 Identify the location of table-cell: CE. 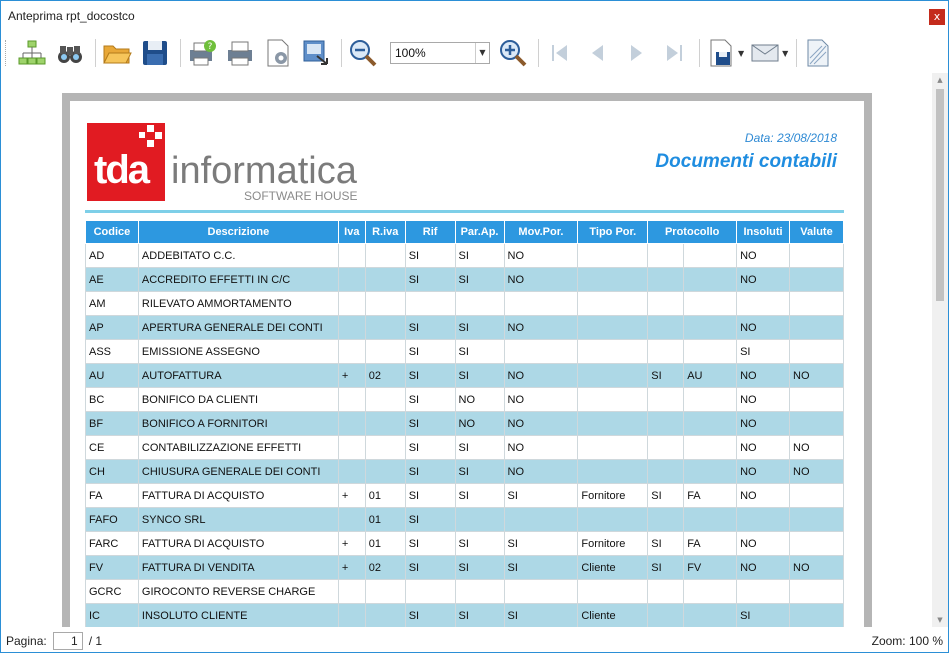
(112, 447).